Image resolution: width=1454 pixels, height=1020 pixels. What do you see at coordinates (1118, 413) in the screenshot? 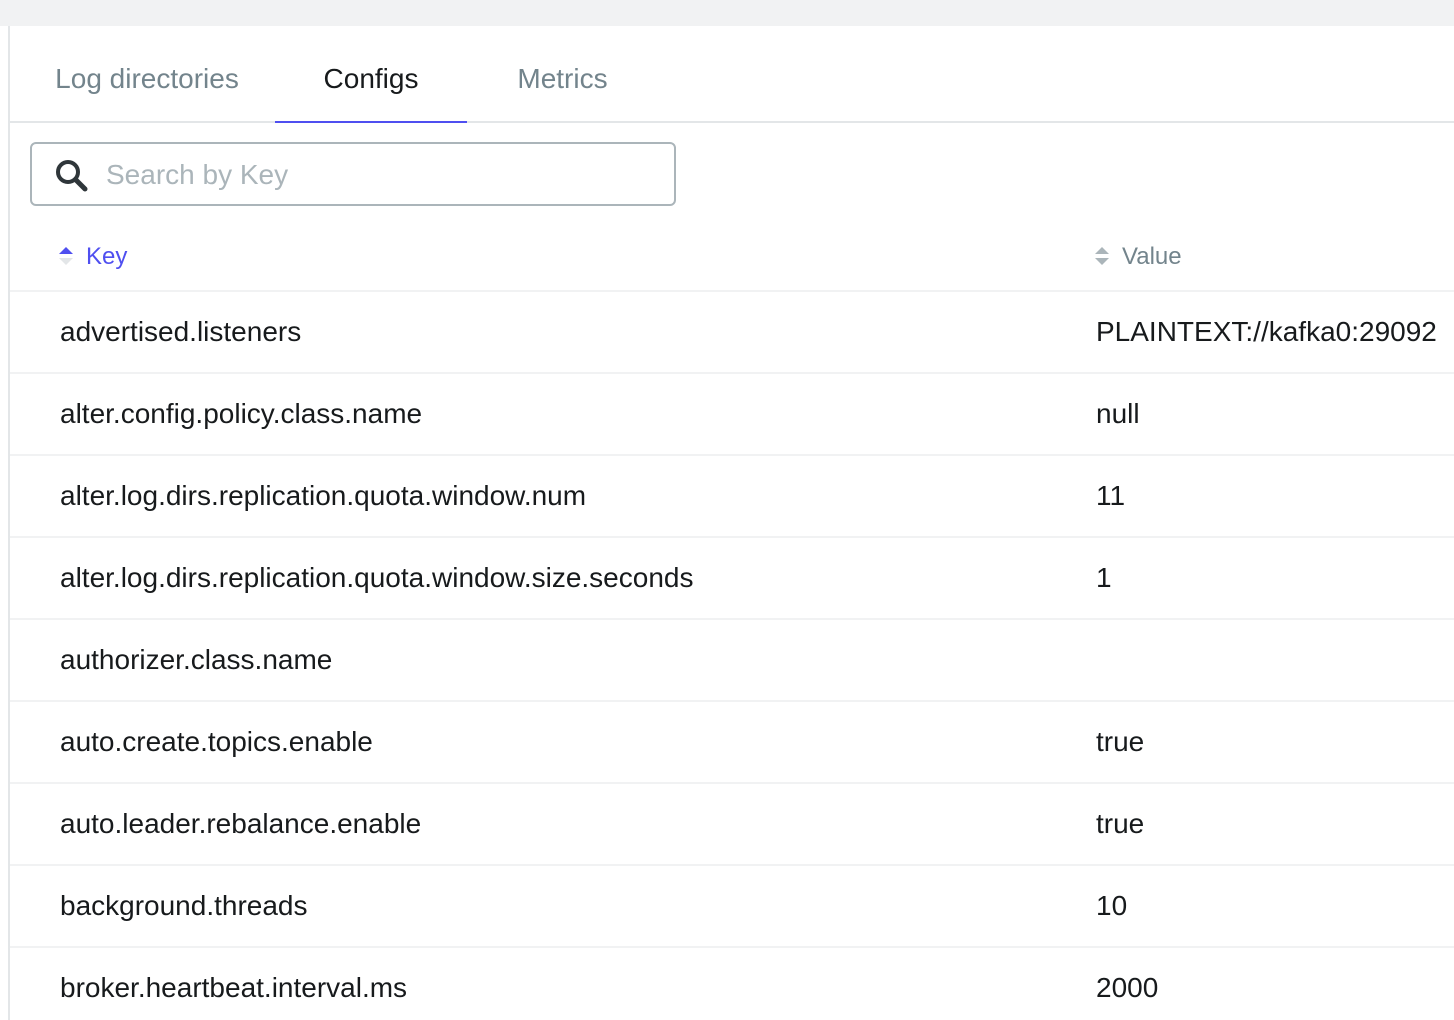
I see `config-value: null` at bounding box center [1118, 413].